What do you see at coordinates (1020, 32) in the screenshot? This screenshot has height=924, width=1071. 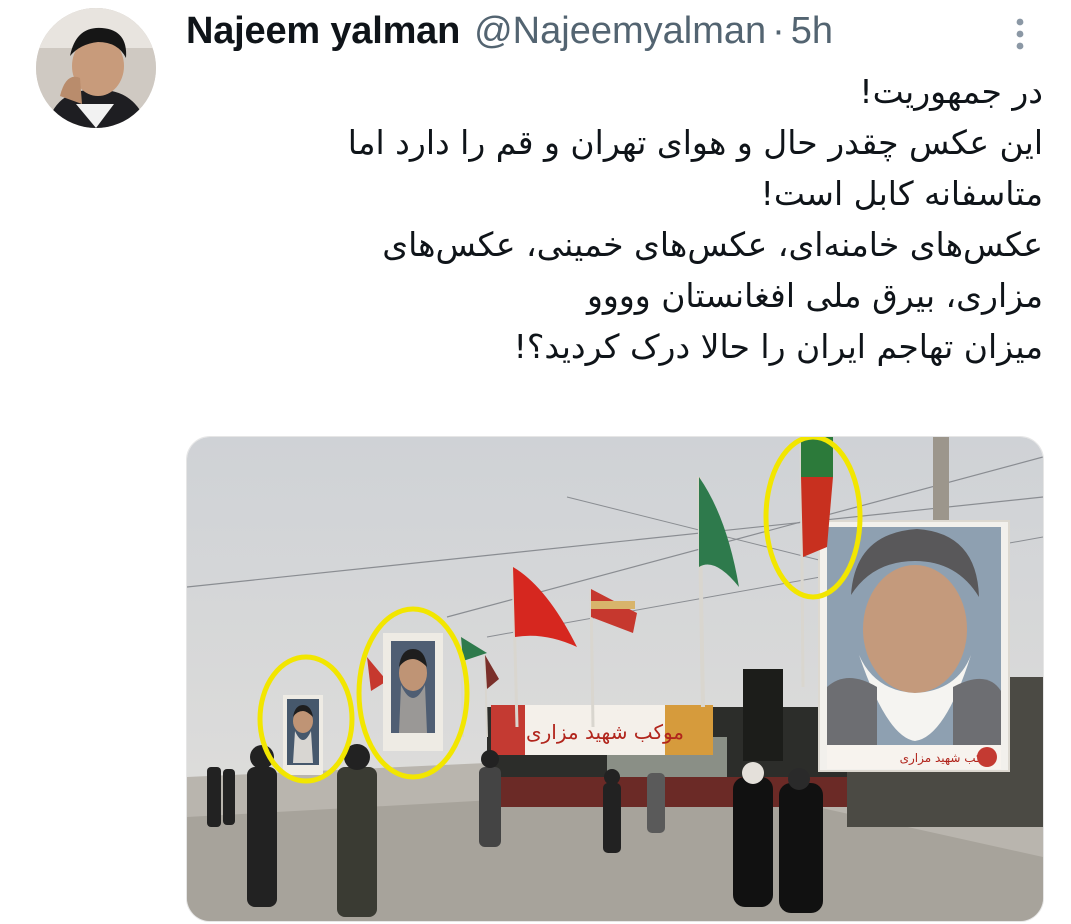 I see `more-vertical-icon` at bounding box center [1020, 32].